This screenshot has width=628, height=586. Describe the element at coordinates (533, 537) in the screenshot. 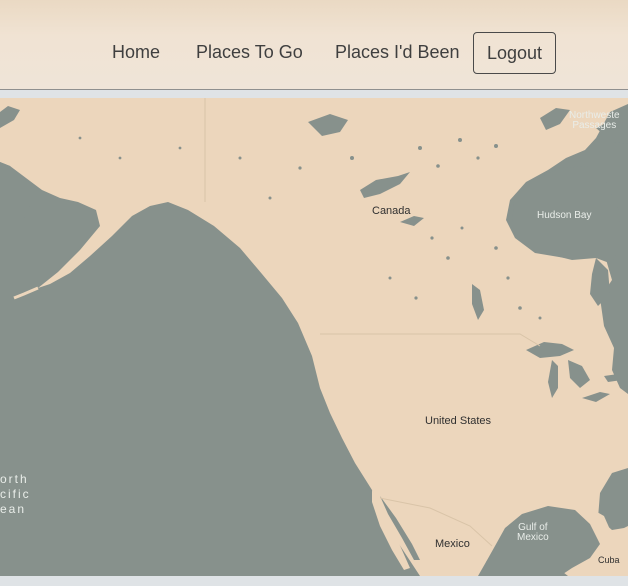

I see `map-label-gulf-line-2: Mexico` at that location.